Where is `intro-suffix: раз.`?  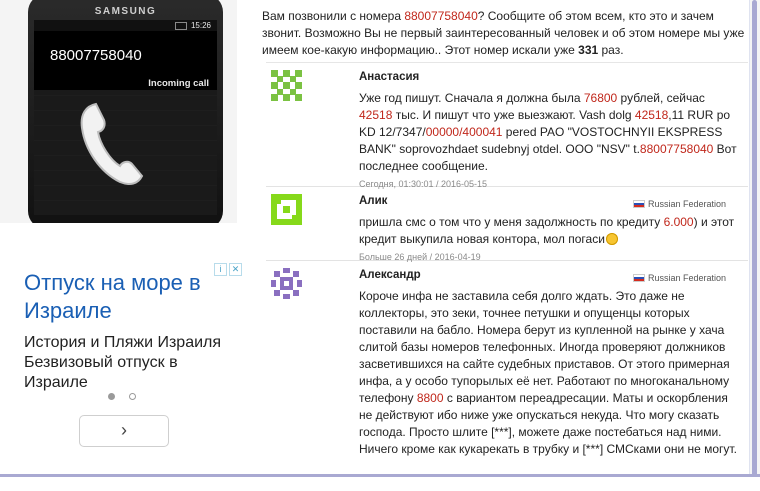 intro-suffix: раз. is located at coordinates (611, 50).